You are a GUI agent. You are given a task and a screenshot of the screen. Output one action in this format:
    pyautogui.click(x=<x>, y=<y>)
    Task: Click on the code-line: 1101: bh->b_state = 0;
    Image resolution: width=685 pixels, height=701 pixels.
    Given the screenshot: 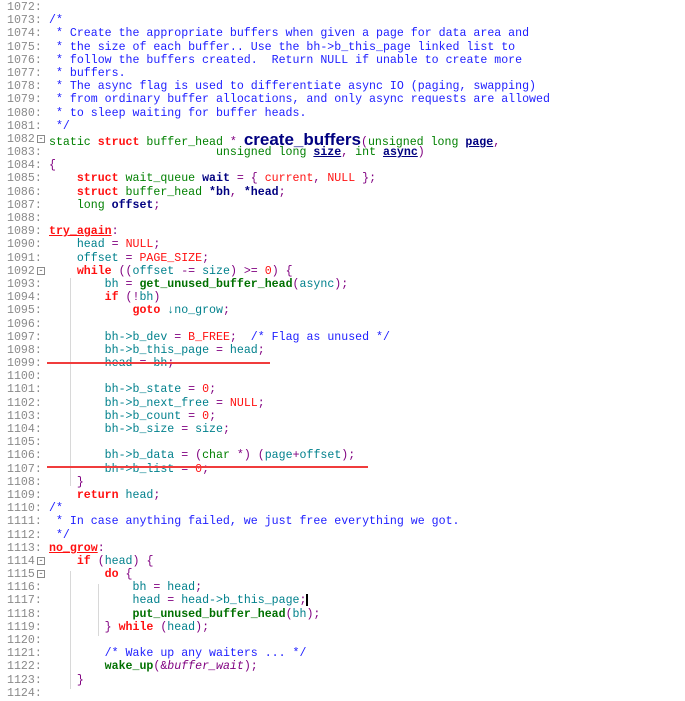 What is the action you would take?
    pyautogui.click(x=342, y=389)
    